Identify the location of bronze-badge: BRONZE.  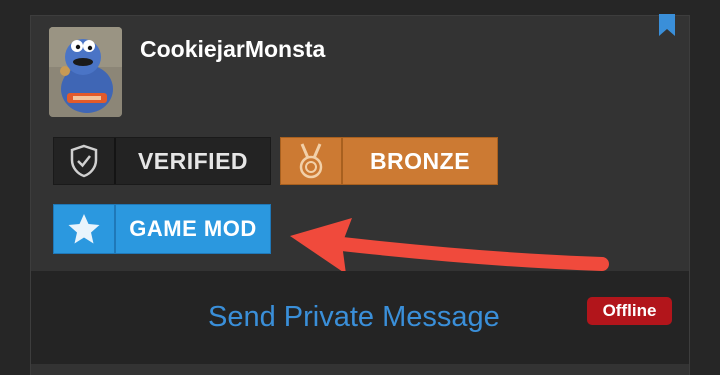
(389, 161).